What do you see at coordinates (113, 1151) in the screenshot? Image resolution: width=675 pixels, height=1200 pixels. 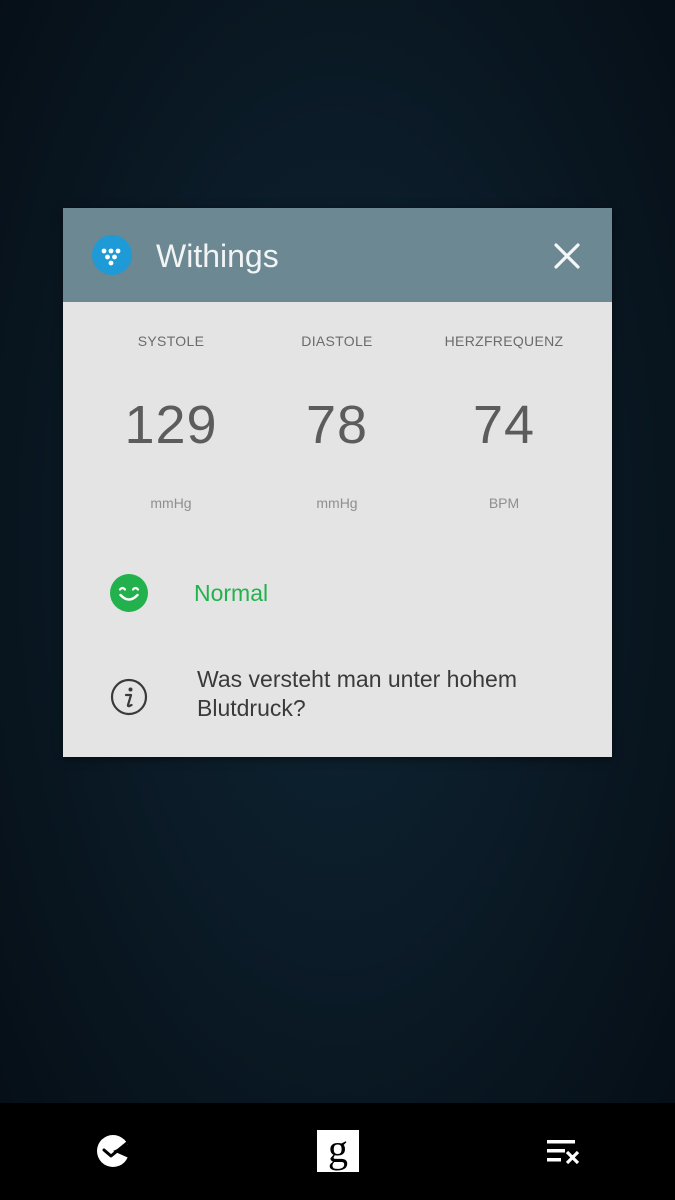 I see `watch-face-icon` at bounding box center [113, 1151].